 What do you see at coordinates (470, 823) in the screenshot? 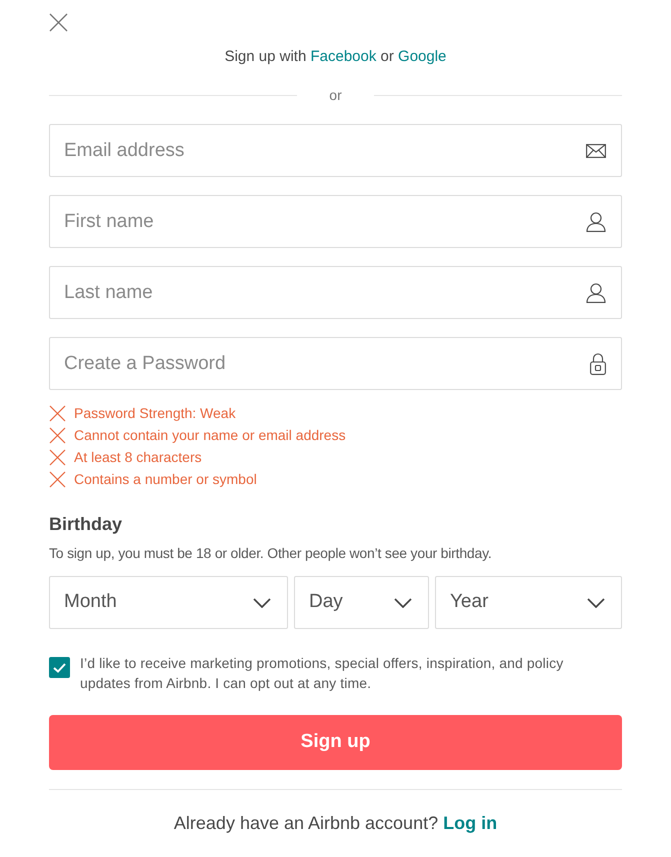
I see `log-in-link: Log in` at bounding box center [470, 823].